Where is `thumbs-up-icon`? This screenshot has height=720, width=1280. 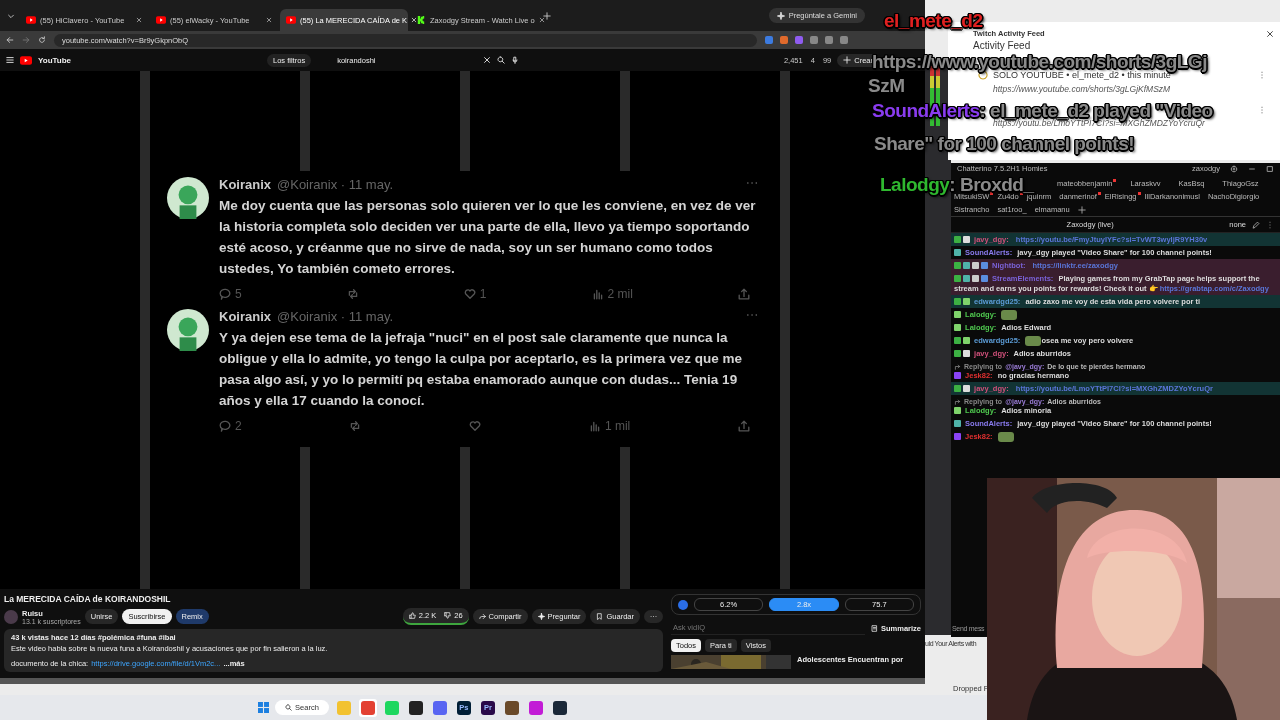
thumbs-up-icon is located at coordinates (412, 615).